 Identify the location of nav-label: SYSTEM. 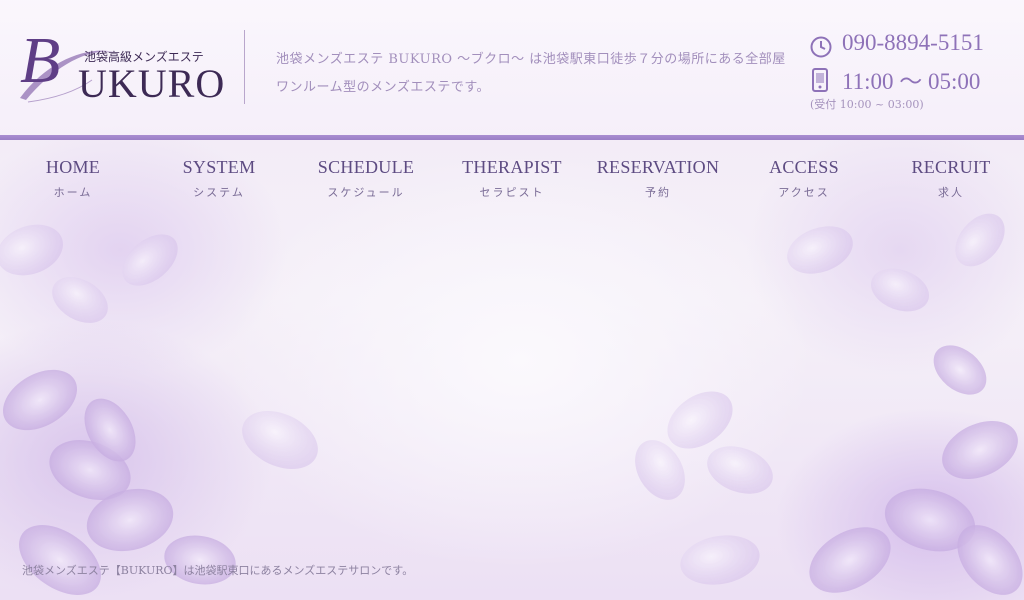
(219, 167).